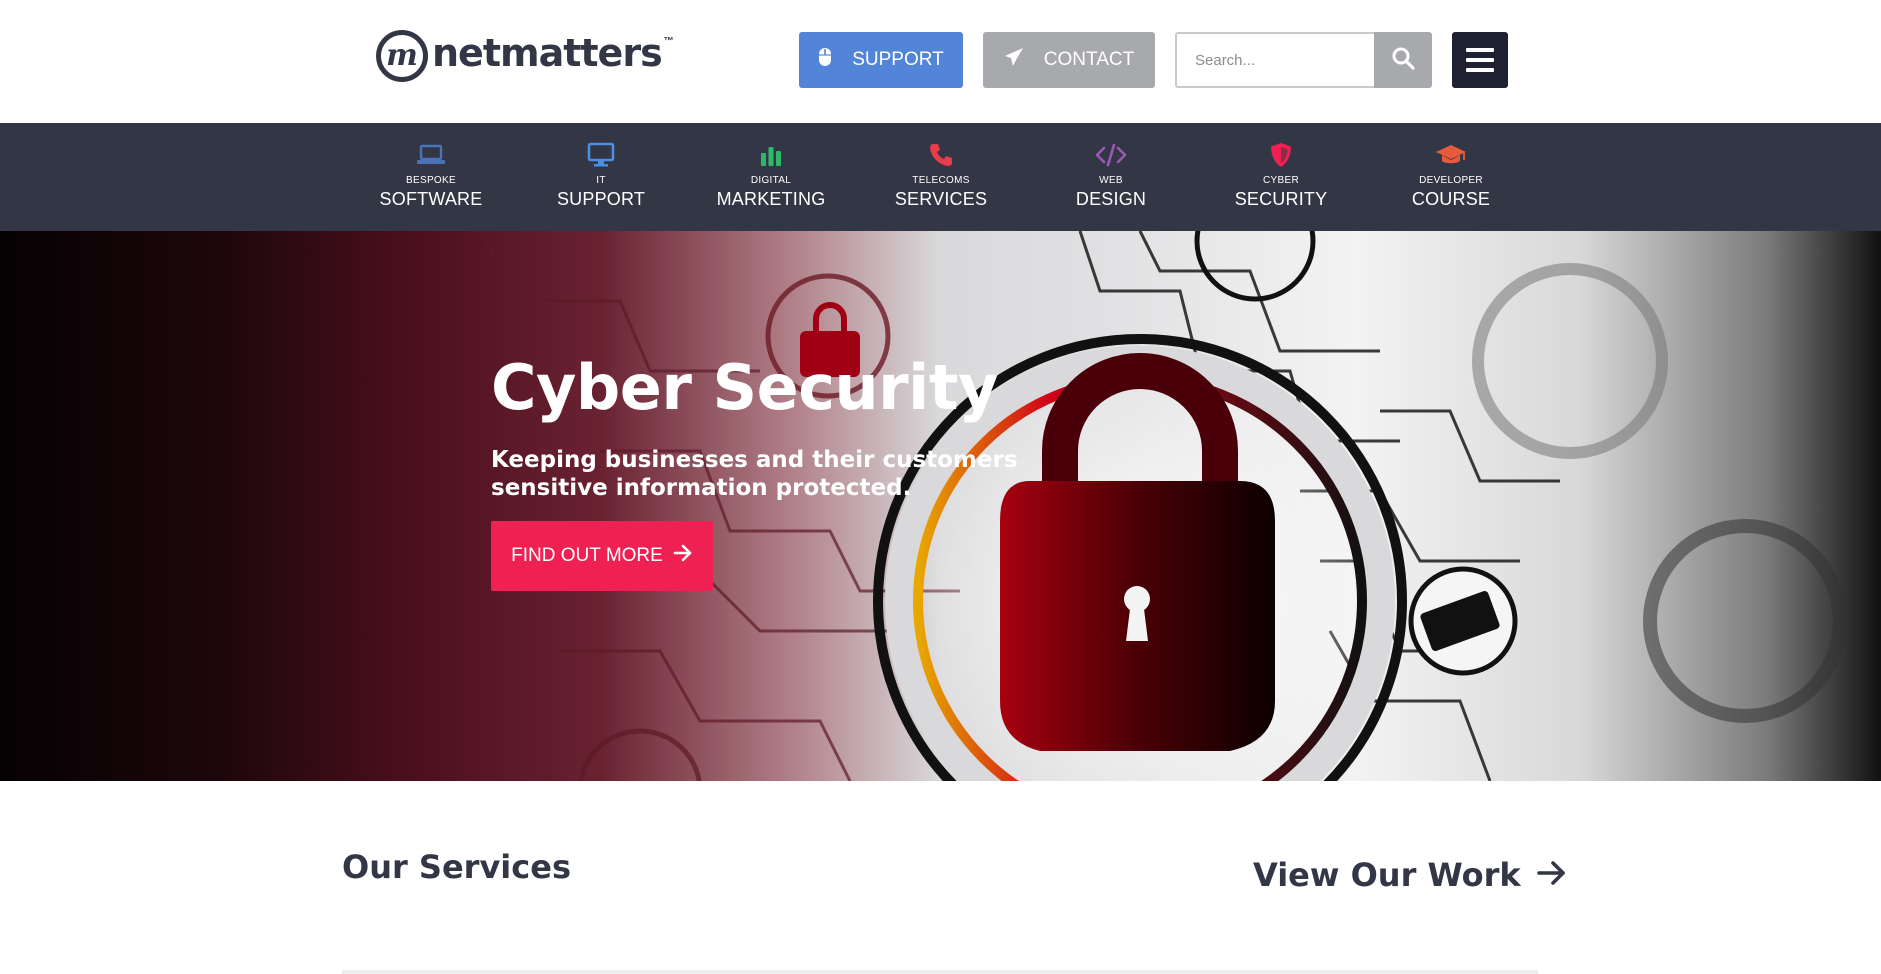 This screenshot has width=1881, height=974. I want to click on laptop-icon, so click(431, 155).